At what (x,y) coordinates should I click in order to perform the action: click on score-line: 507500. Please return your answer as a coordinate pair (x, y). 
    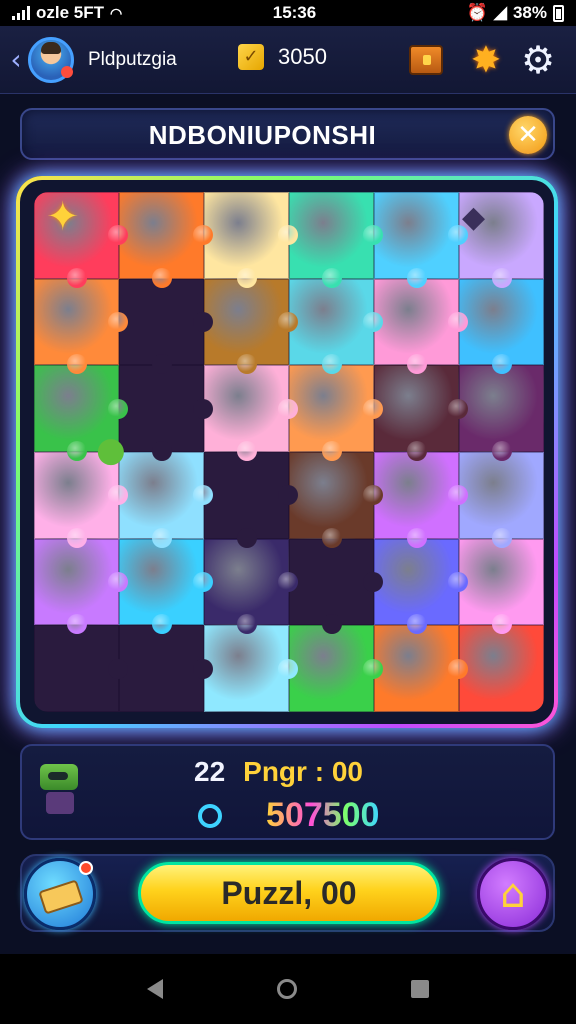
    Looking at the image, I should click on (288, 815).